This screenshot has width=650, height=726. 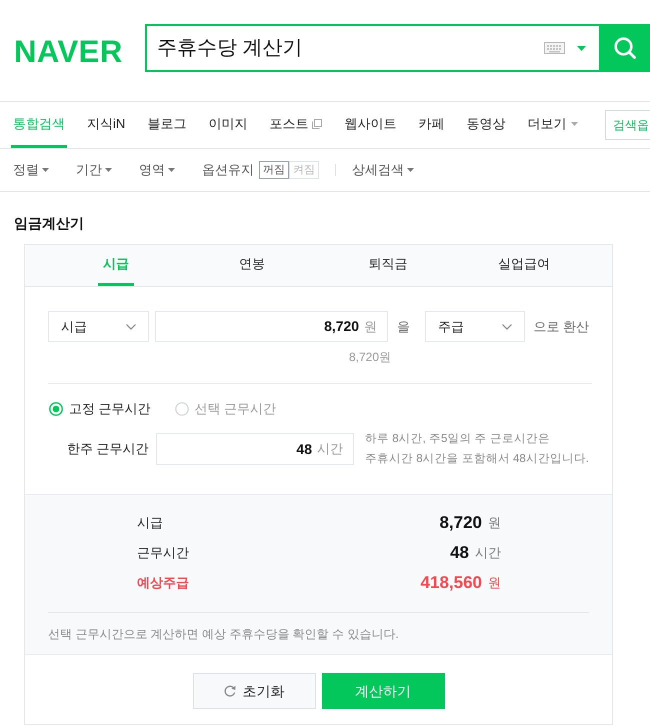 What do you see at coordinates (295, 125) in the screenshot?
I see `nav-tab: 포스트` at bounding box center [295, 125].